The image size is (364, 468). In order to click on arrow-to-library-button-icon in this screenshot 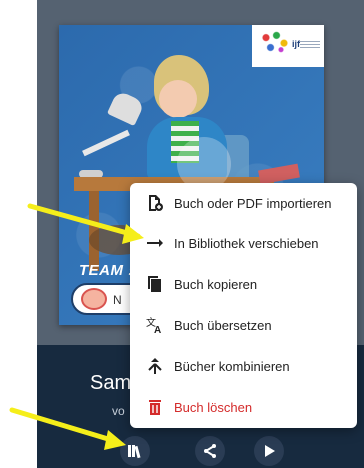, I will do `click(67, 428)`.